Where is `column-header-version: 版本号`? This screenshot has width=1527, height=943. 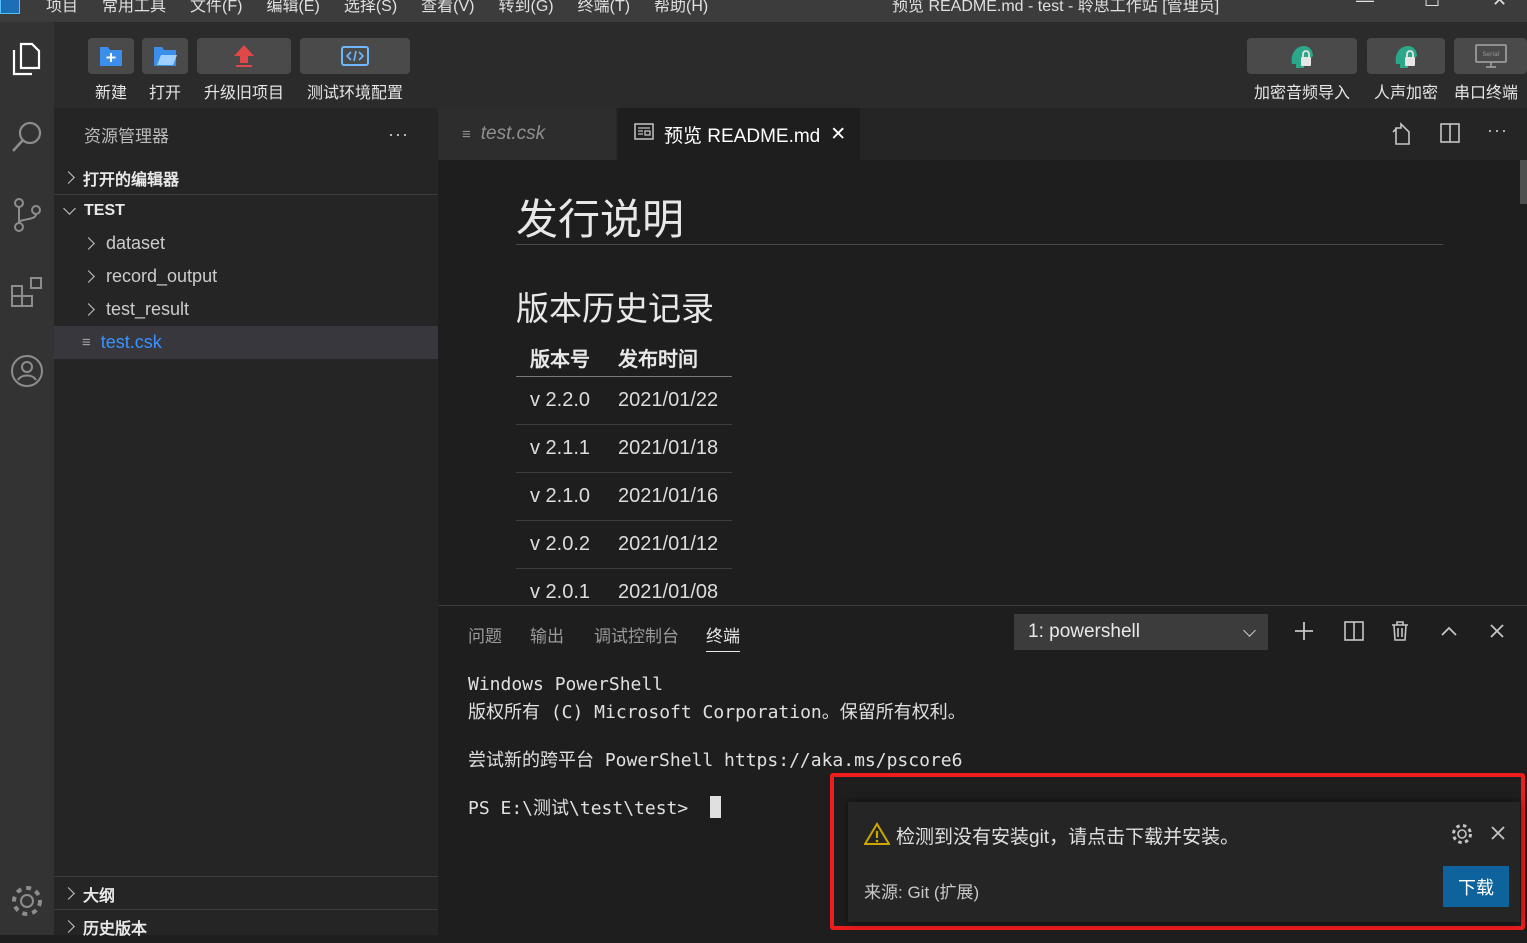
column-header-version: 版本号 is located at coordinates (560, 357).